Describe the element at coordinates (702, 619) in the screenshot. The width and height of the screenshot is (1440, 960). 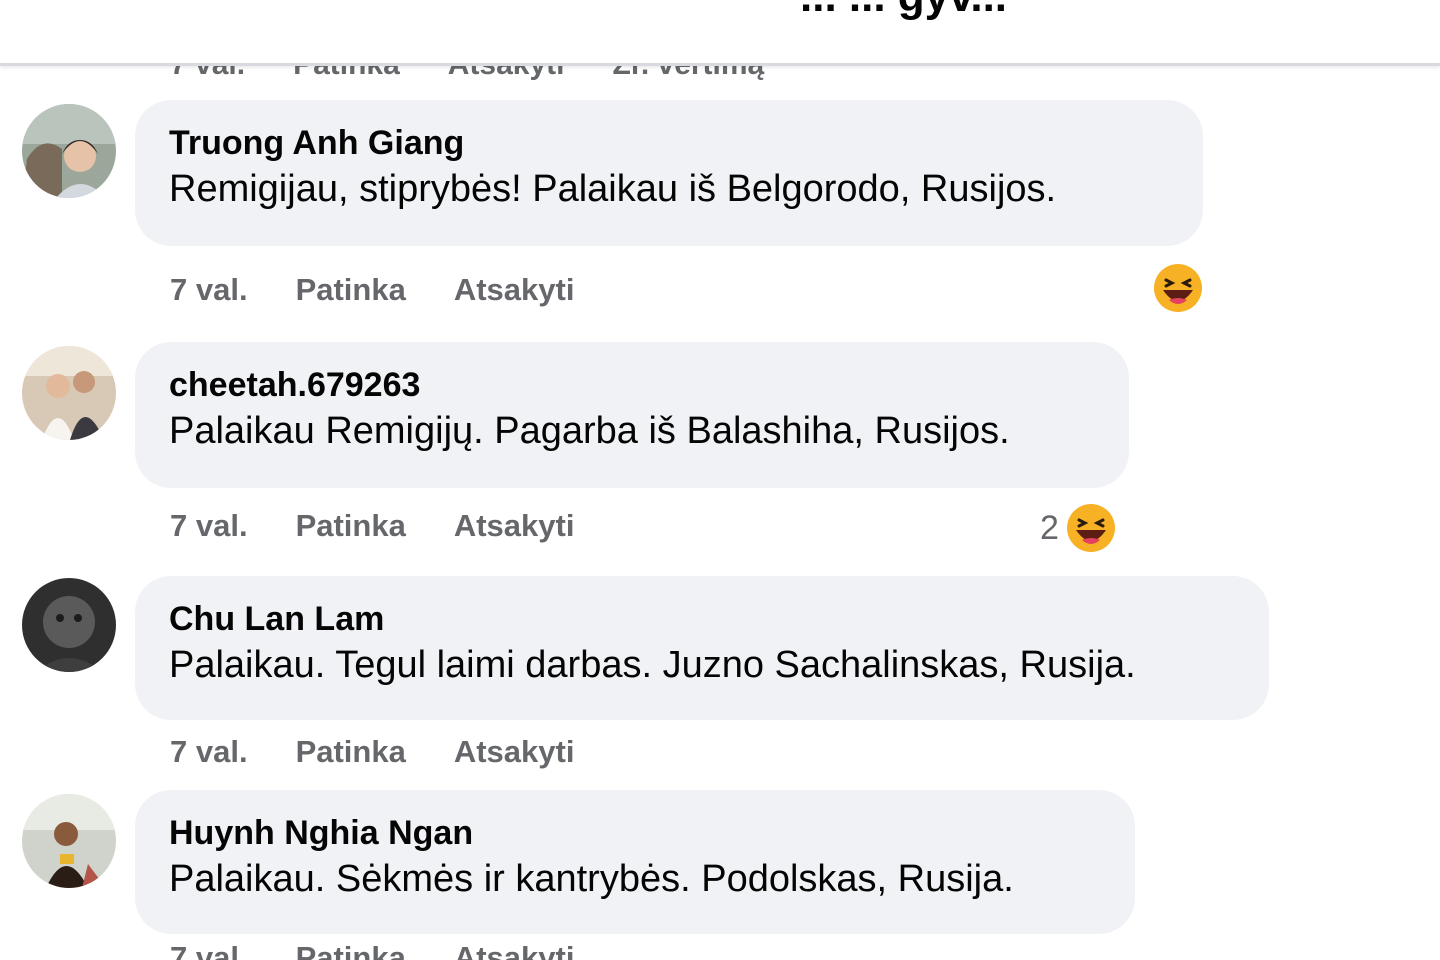
I see `comment-author: Chu Lan Lam` at that location.